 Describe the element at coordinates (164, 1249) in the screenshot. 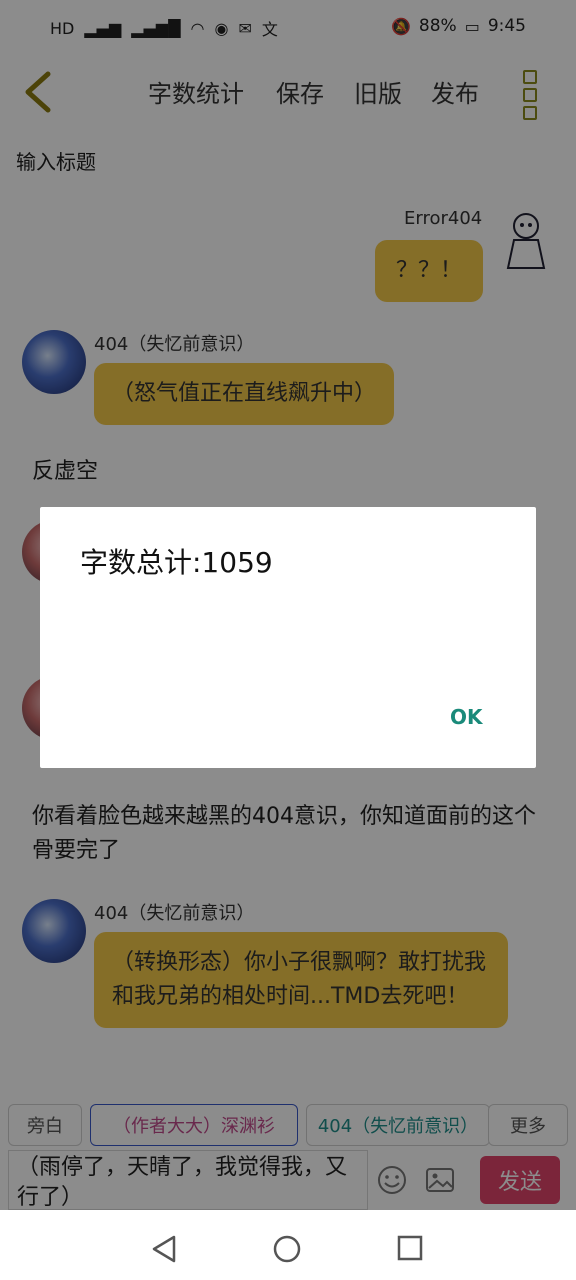

I see `back-nav-icon` at that location.